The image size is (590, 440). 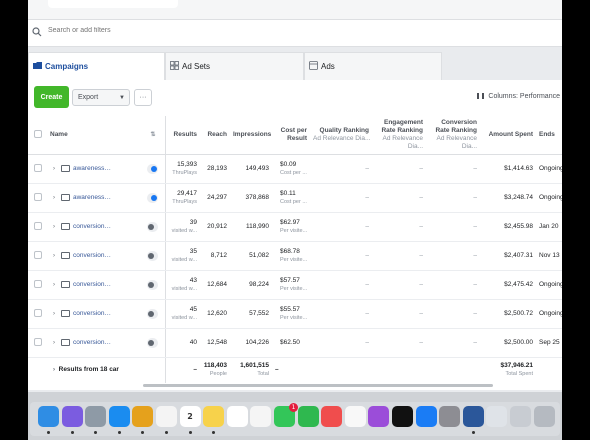 What do you see at coordinates (549, 256) in the screenshot?
I see `ends-cell: Nov 13` at bounding box center [549, 256].